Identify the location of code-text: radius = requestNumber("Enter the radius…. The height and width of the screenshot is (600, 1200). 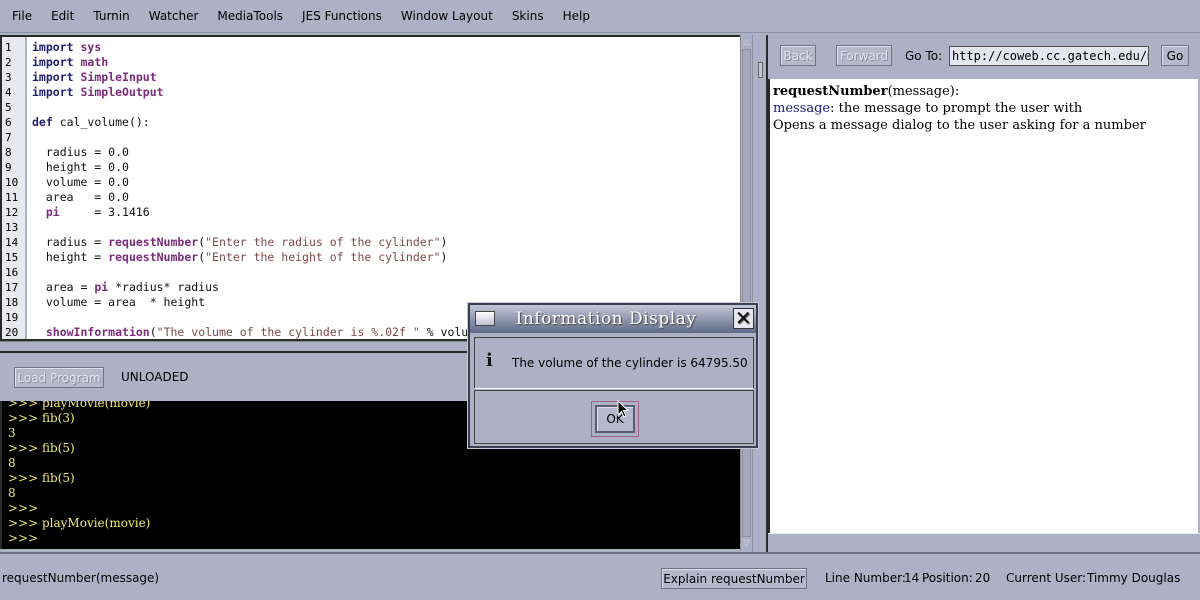
(240, 242).